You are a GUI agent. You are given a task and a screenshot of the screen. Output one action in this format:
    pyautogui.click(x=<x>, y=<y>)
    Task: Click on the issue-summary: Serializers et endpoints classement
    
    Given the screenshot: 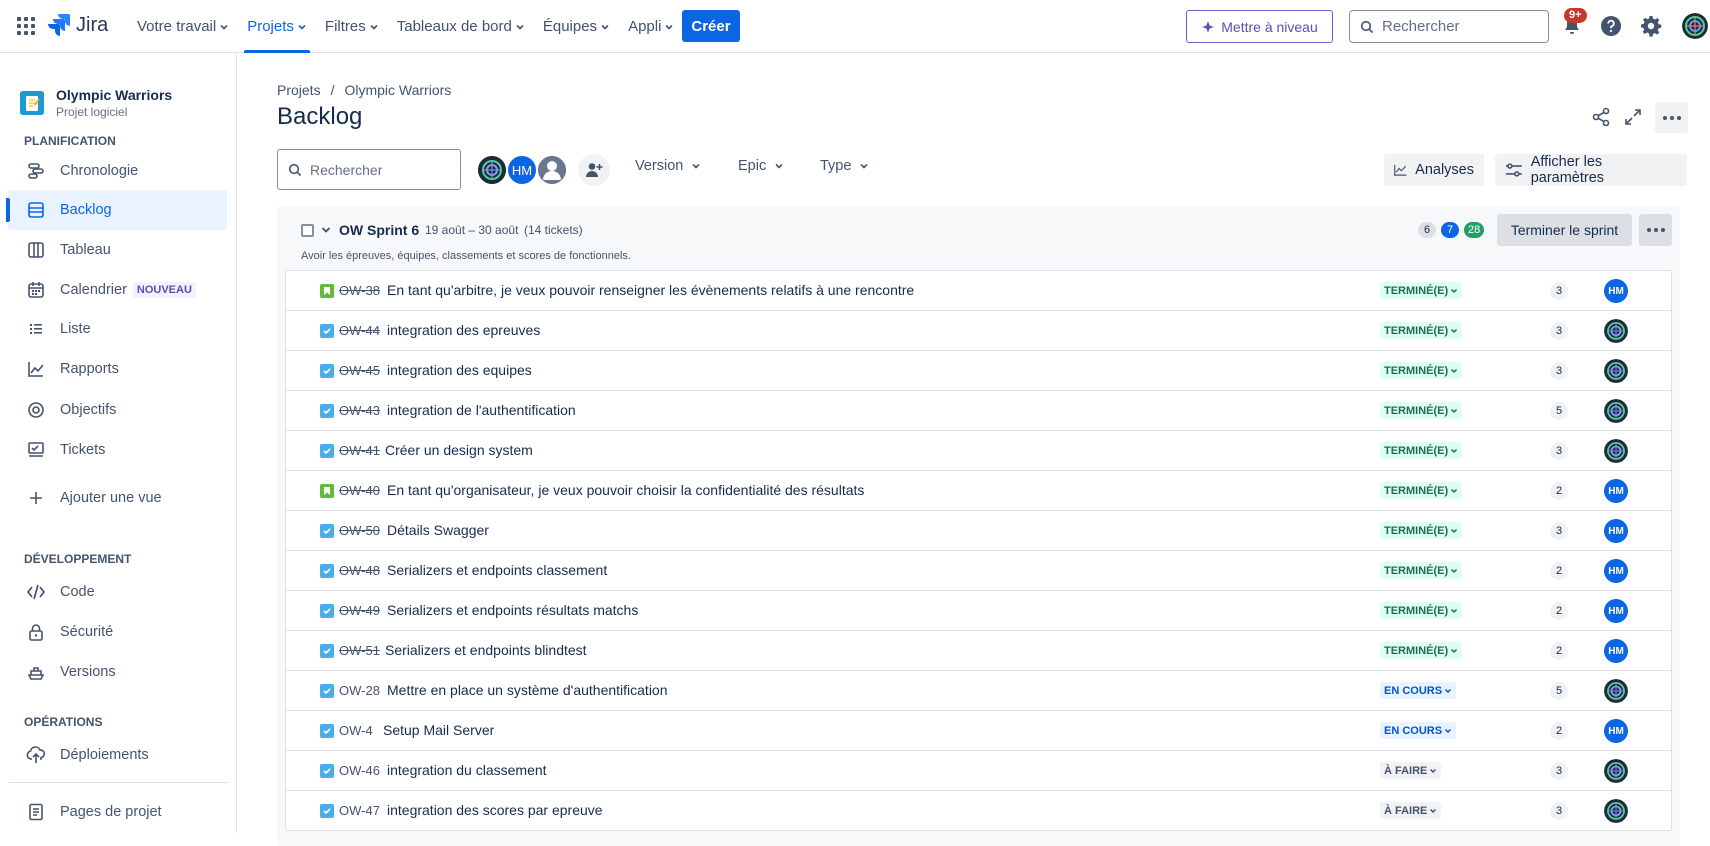 What is the action you would take?
    pyautogui.click(x=497, y=570)
    